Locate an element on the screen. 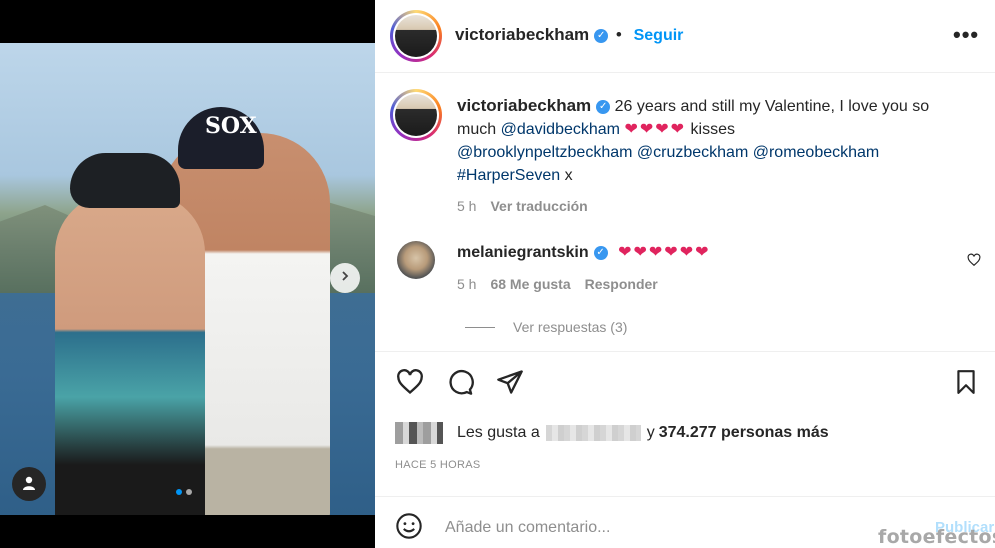 The width and height of the screenshot is (995, 548). commenter-avatar is located at coordinates (416, 260).